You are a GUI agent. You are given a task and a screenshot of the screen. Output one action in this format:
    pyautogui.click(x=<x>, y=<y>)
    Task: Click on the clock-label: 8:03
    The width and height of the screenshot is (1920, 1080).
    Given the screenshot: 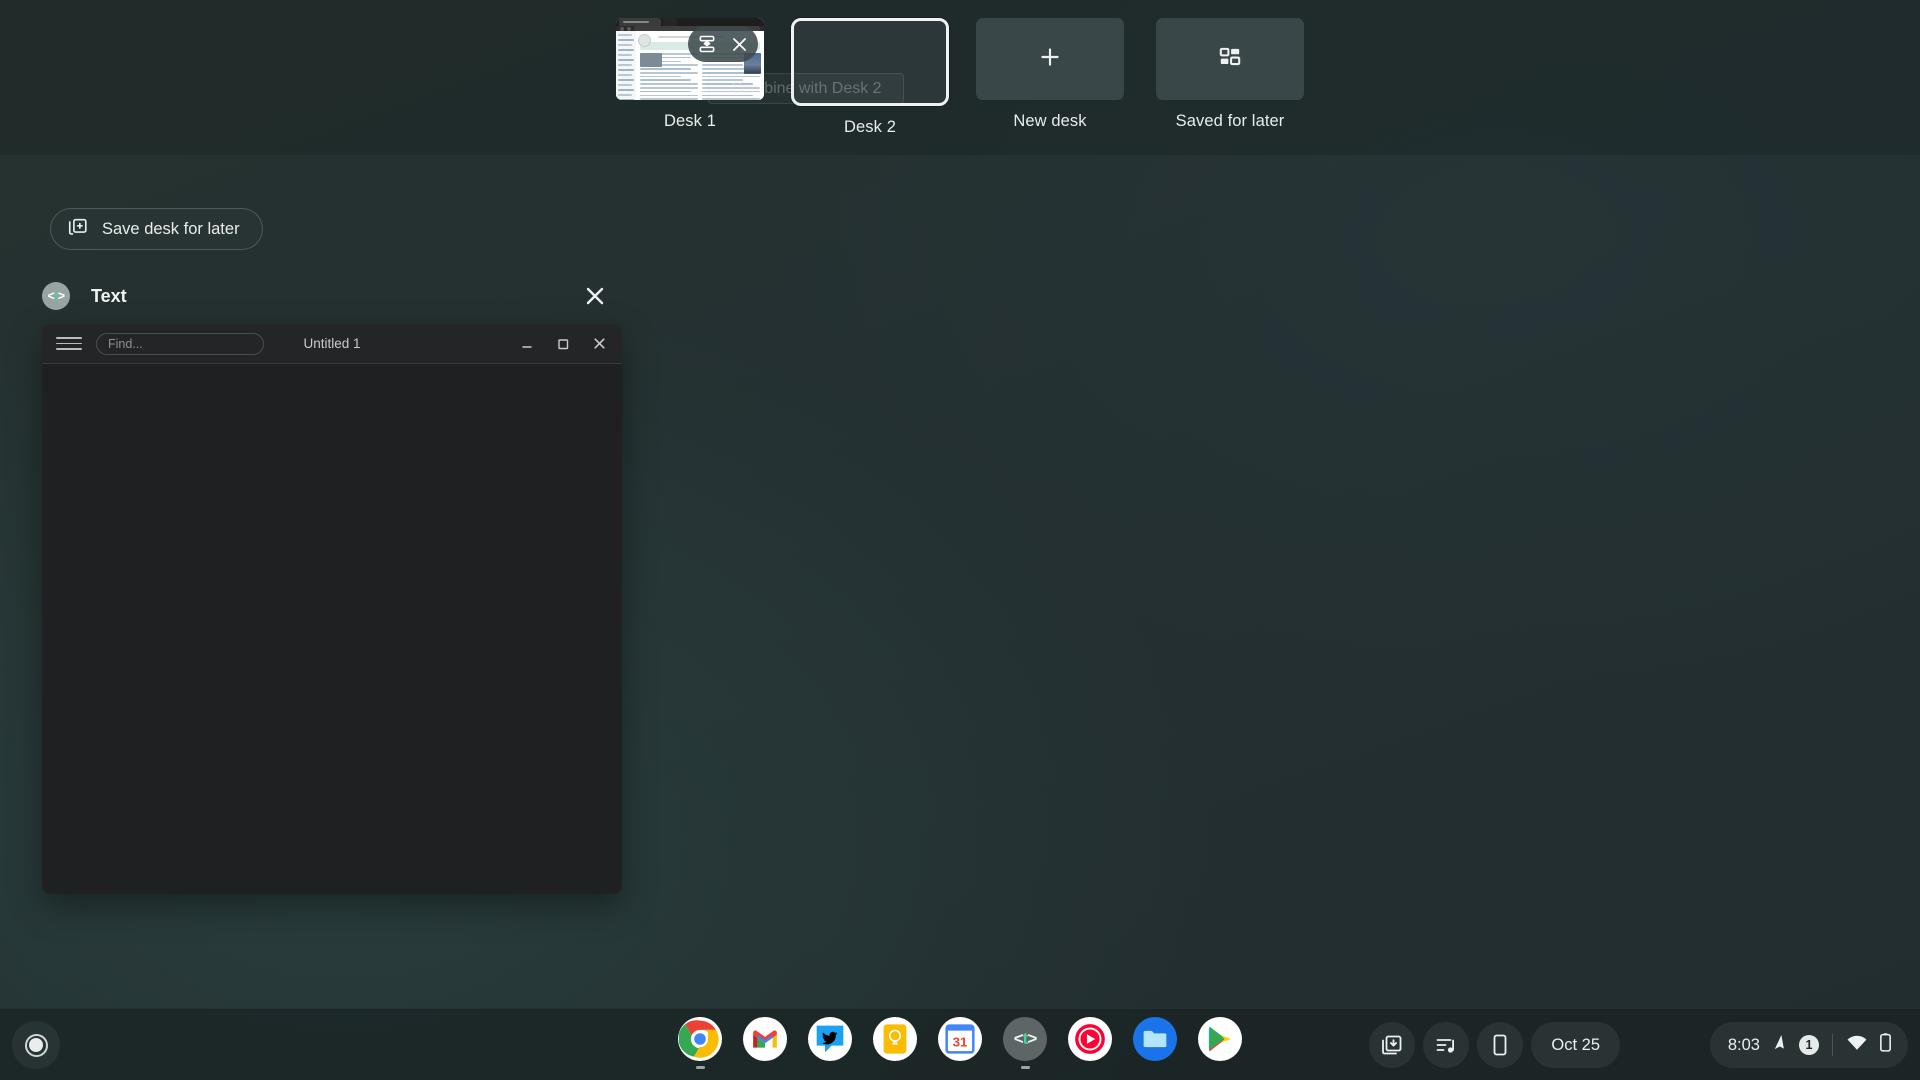 What is the action you would take?
    pyautogui.click(x=1743, y=1044)
    